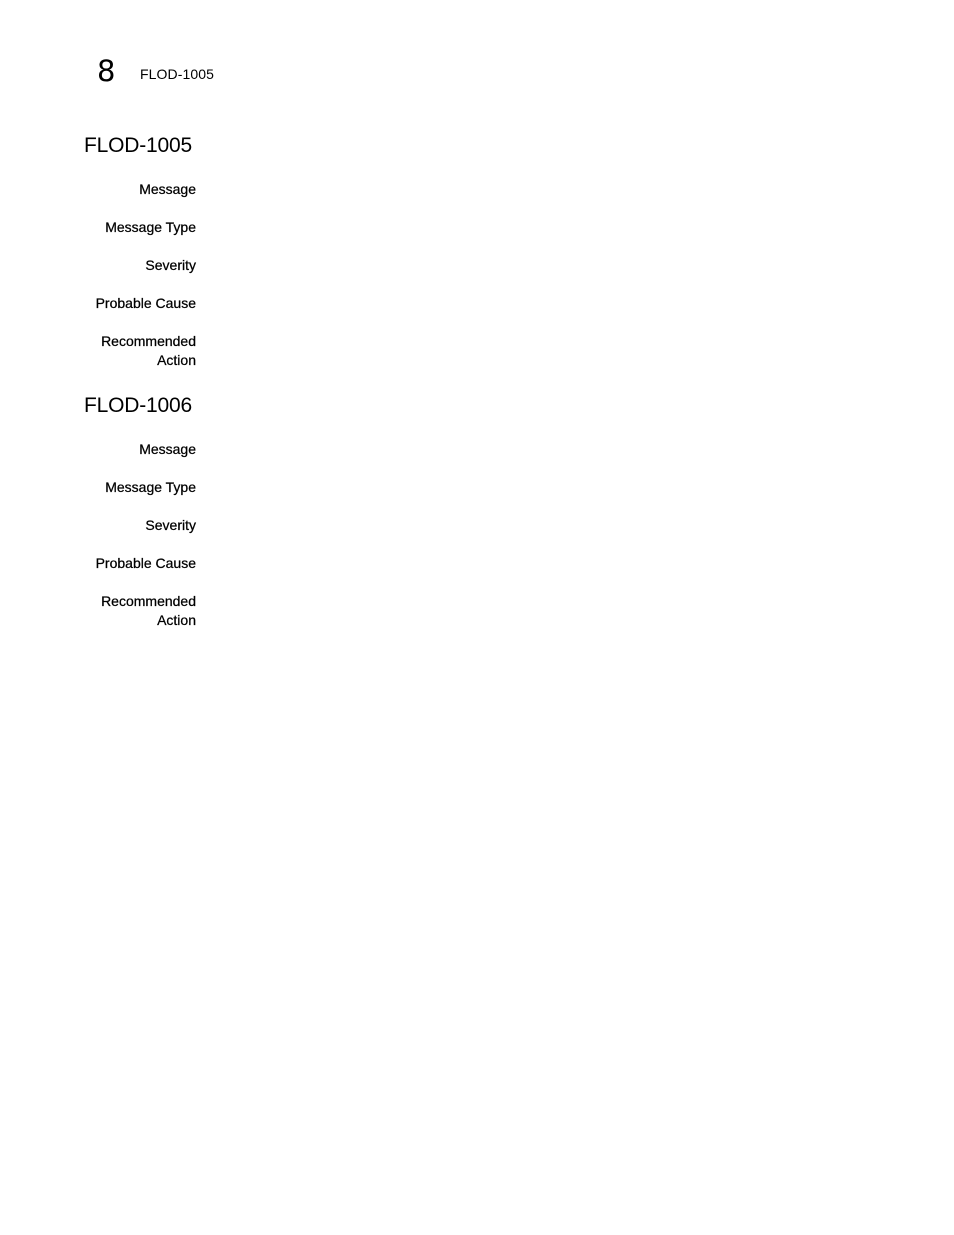 The image size is (954, 1235). I want to click on section-title: FLOD-1005, so click(138, 145).